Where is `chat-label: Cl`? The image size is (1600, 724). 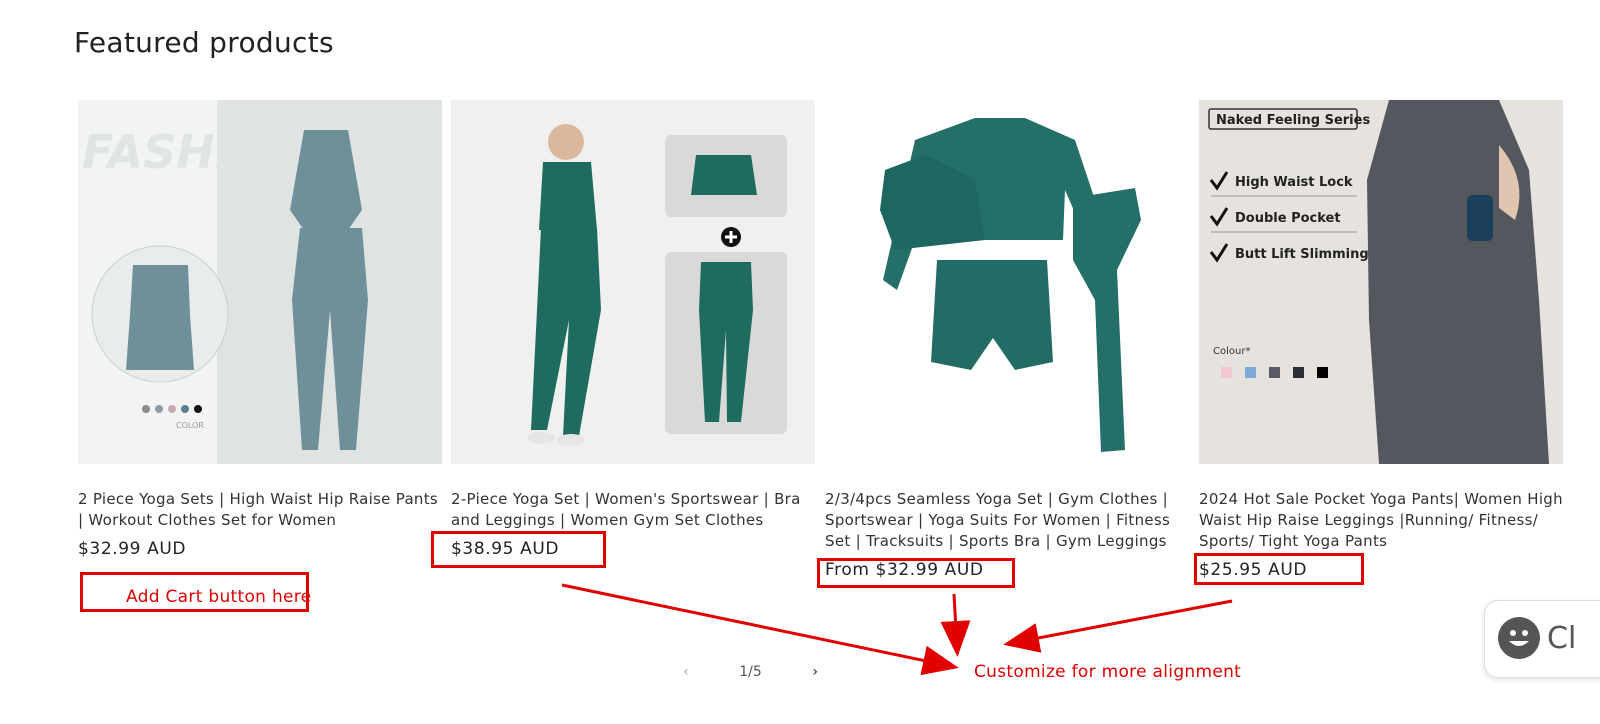
chat-label: Cl is located at coordinates (1562, 638).